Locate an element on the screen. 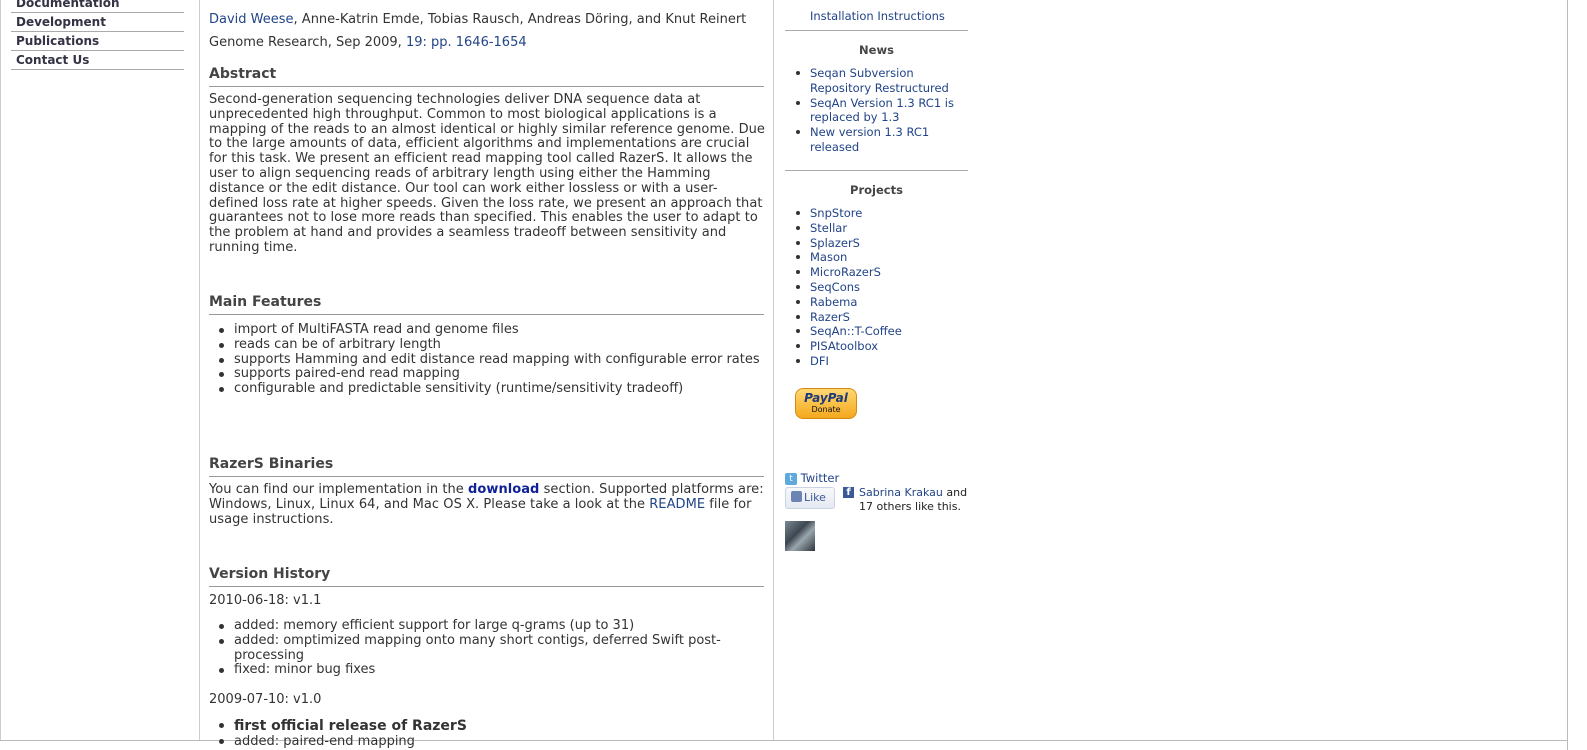 This screenshot has height=750, width=1587. nav-item-contact-us: Contact Us is located at coordinates (97, 60).